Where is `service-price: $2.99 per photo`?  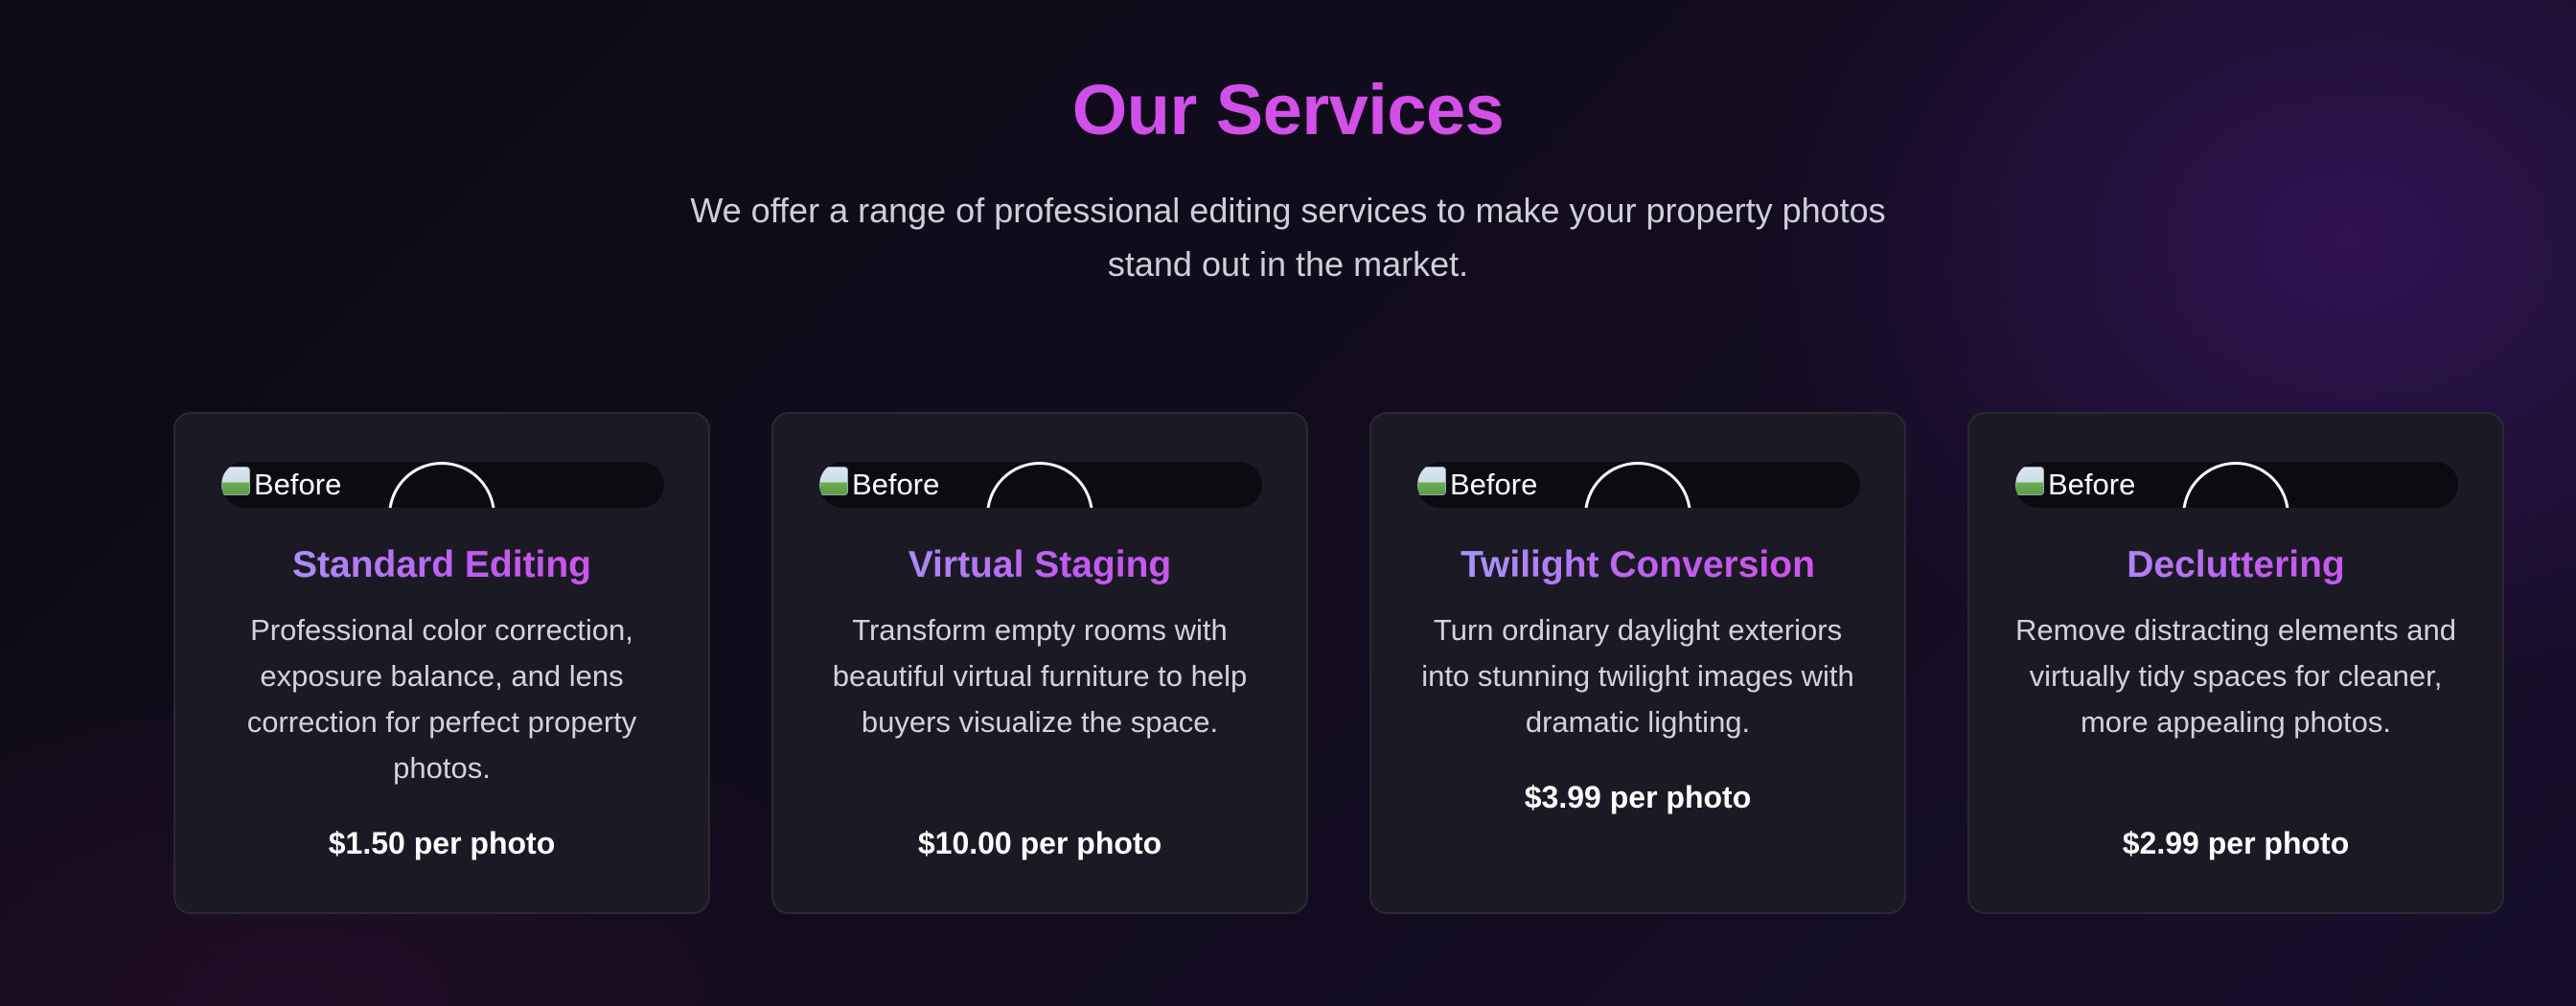
service-price: $2.99 per photo is located at coordinates (2236, 843).